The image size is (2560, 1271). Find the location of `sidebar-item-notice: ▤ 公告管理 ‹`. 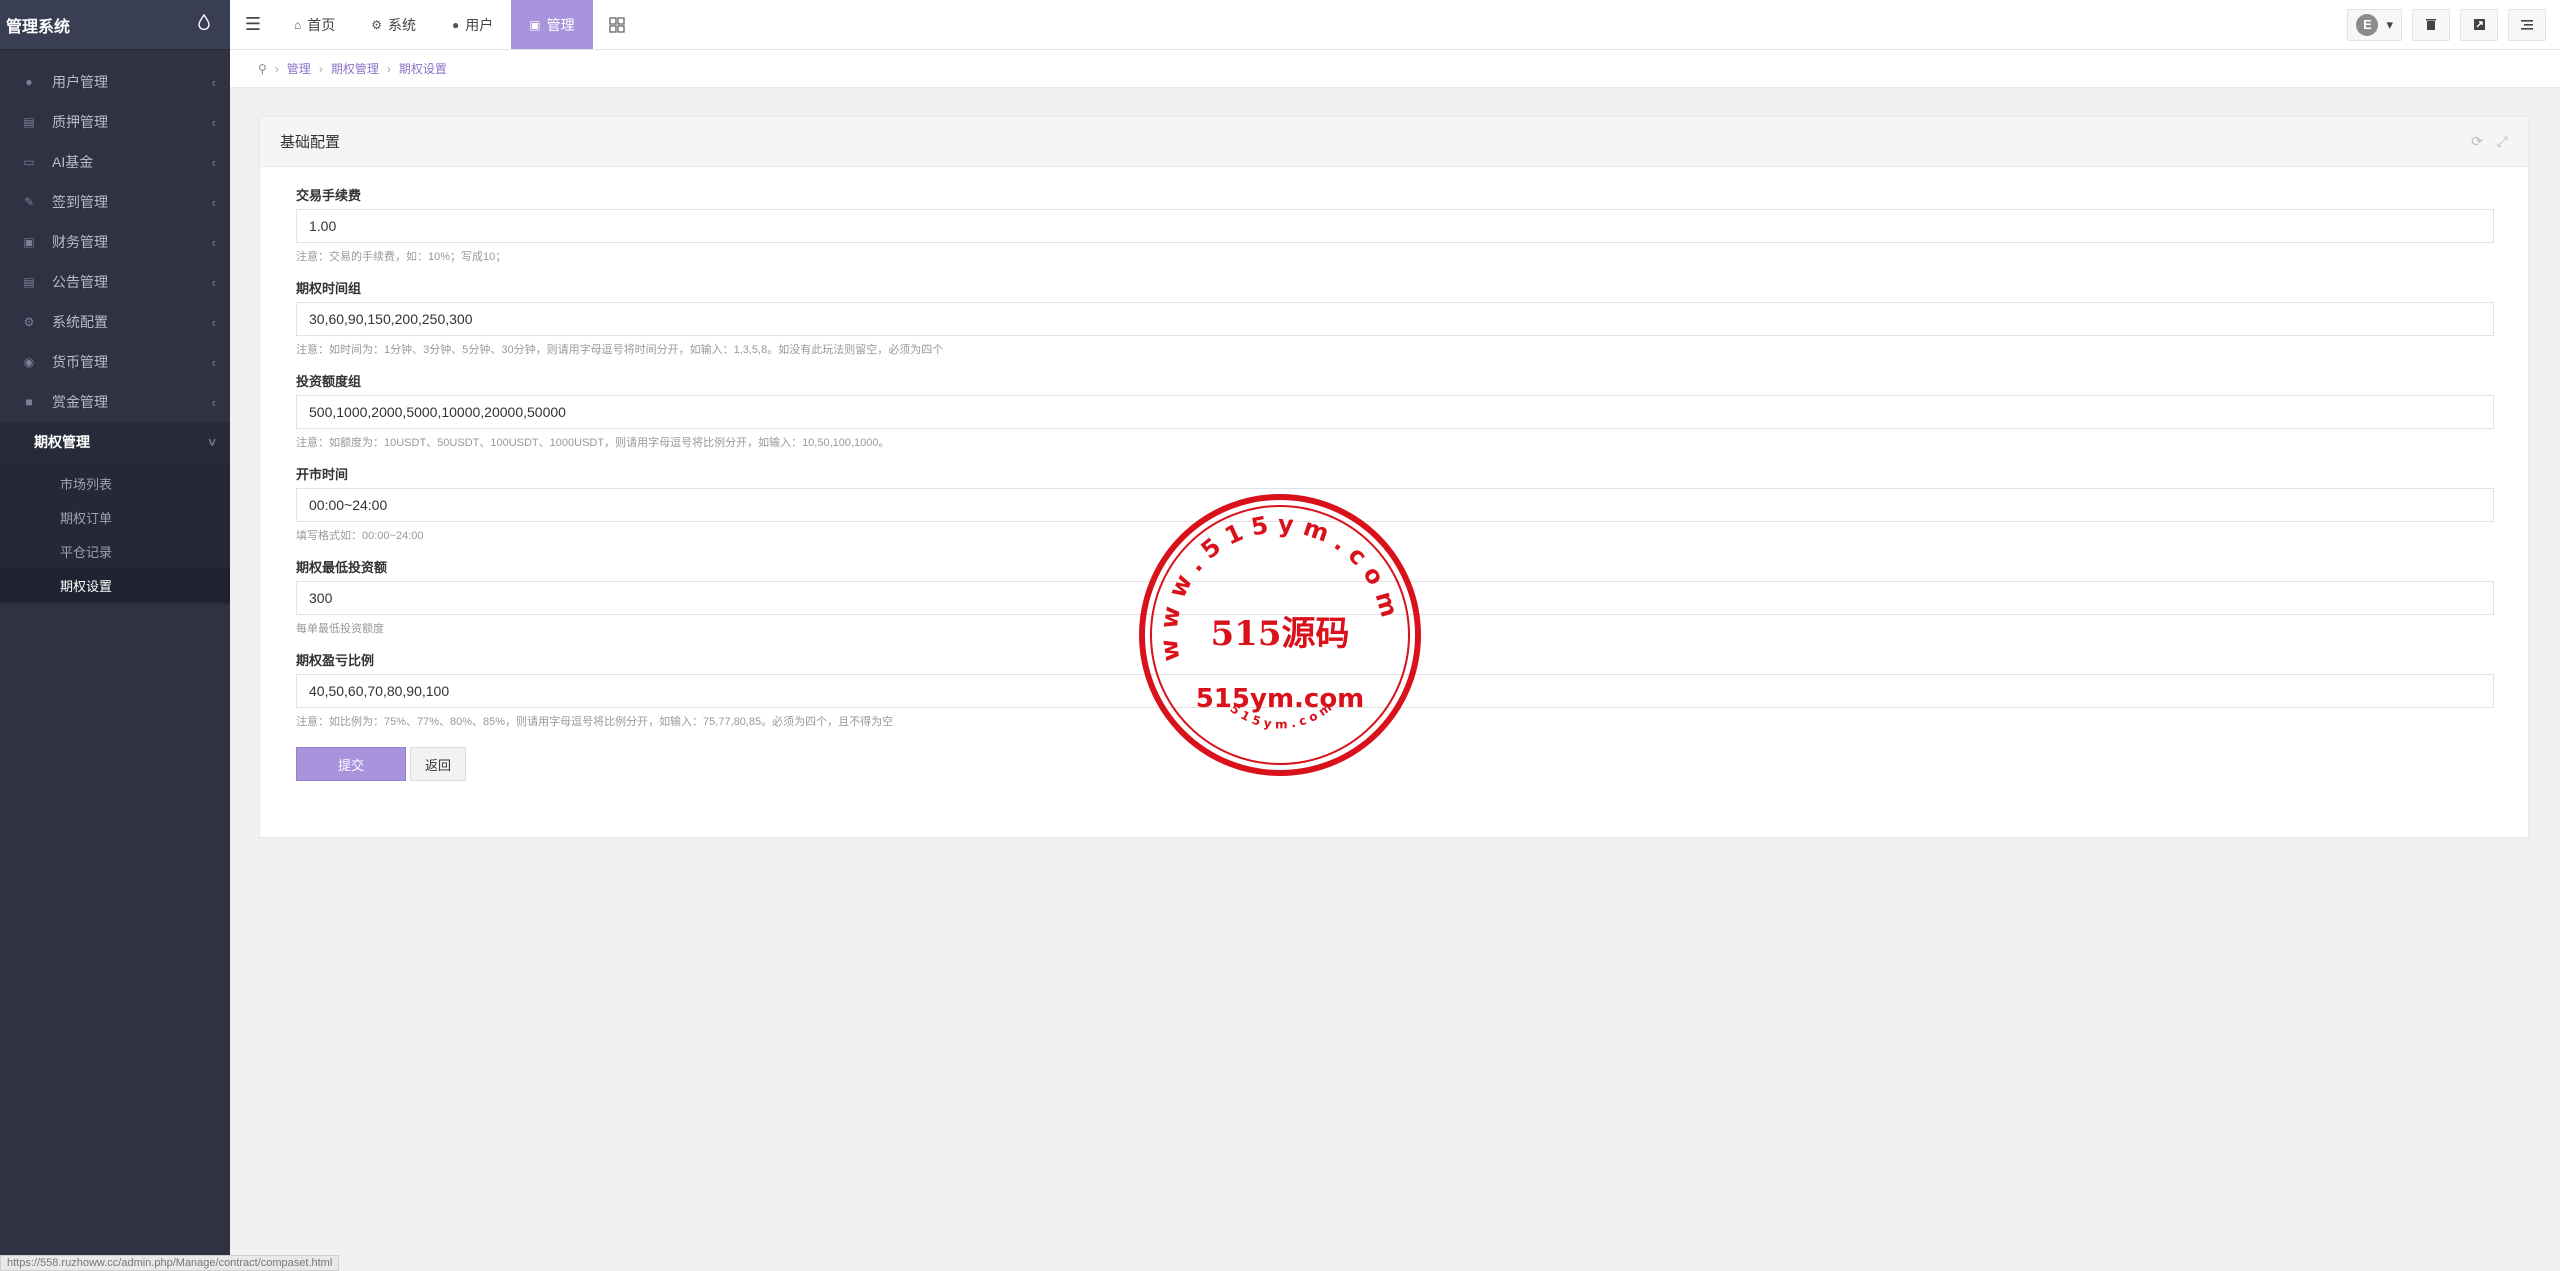

sidebar-item-notice: ▤ 公告管理 ‹ is located at coordinates (115, 282).